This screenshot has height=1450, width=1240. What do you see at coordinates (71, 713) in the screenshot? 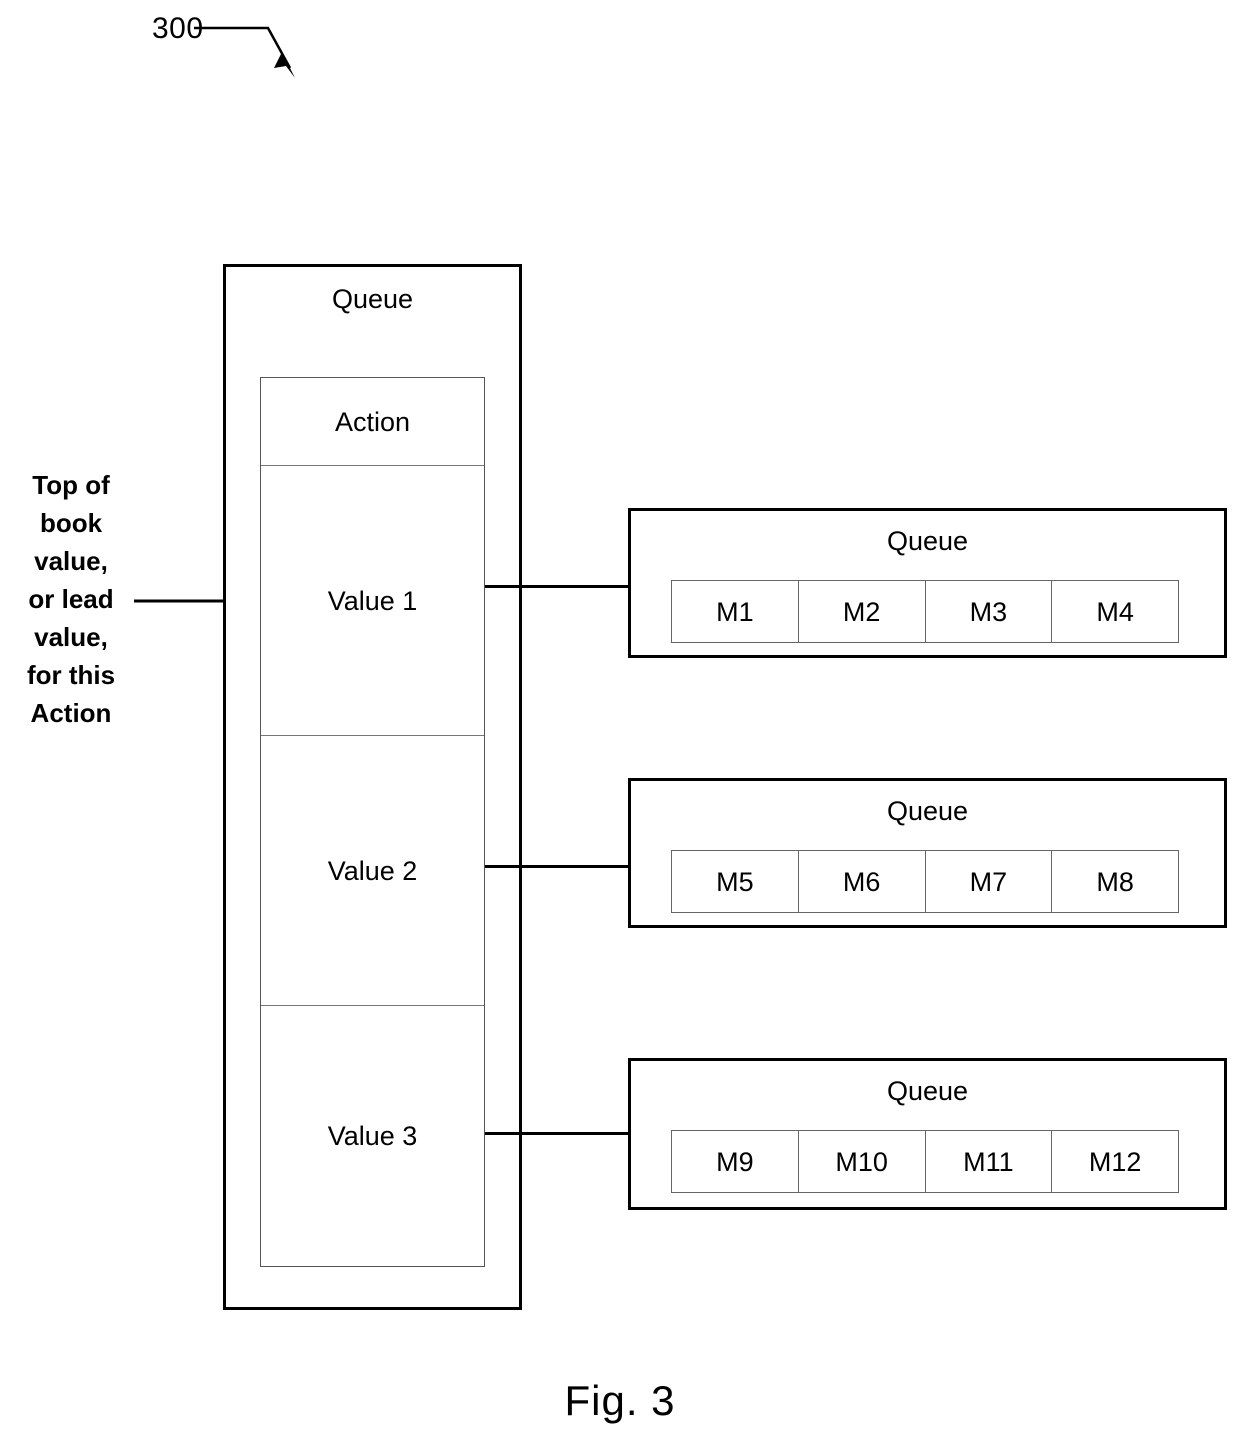
I see `lead-label-line: Action` at bounding box center [71, 713].